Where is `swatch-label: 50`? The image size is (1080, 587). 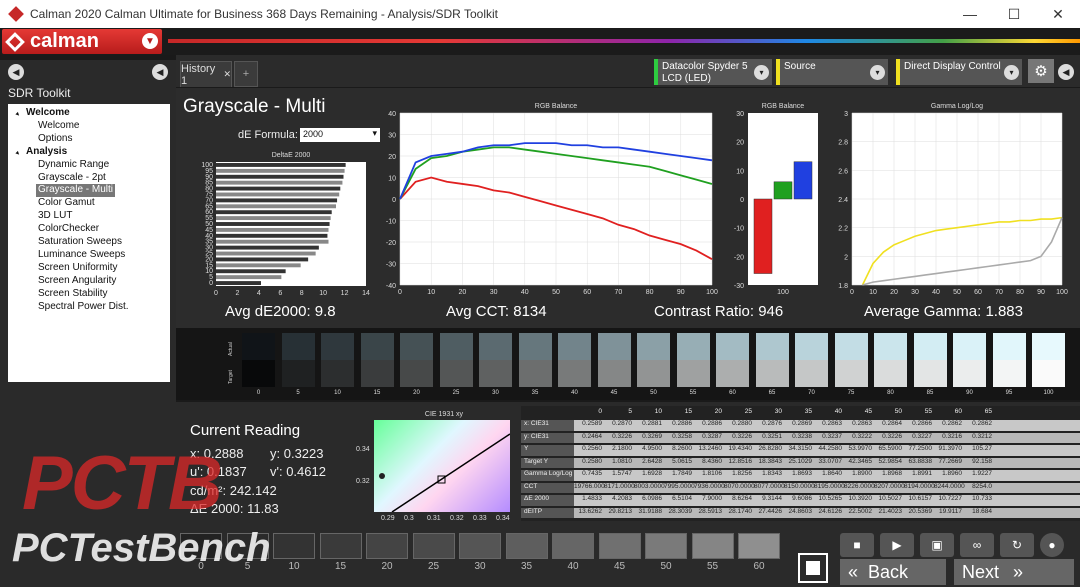 swatch-label: 50 is located at coordinates (653, 393).